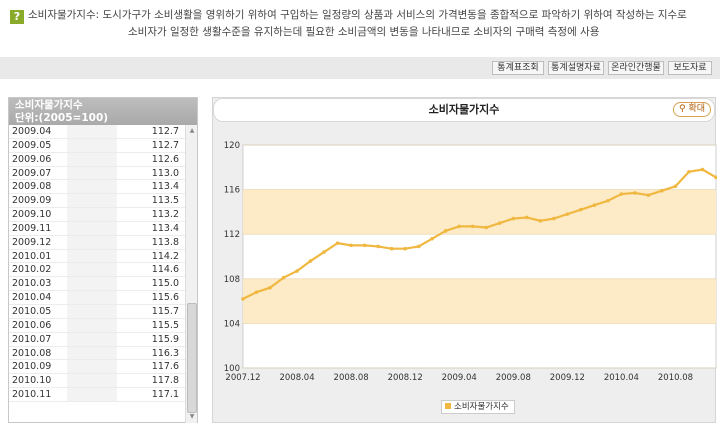  Describe the element at coordinates (697, 109) in the screenshot. I see `zoom-label: 확대` at that location.